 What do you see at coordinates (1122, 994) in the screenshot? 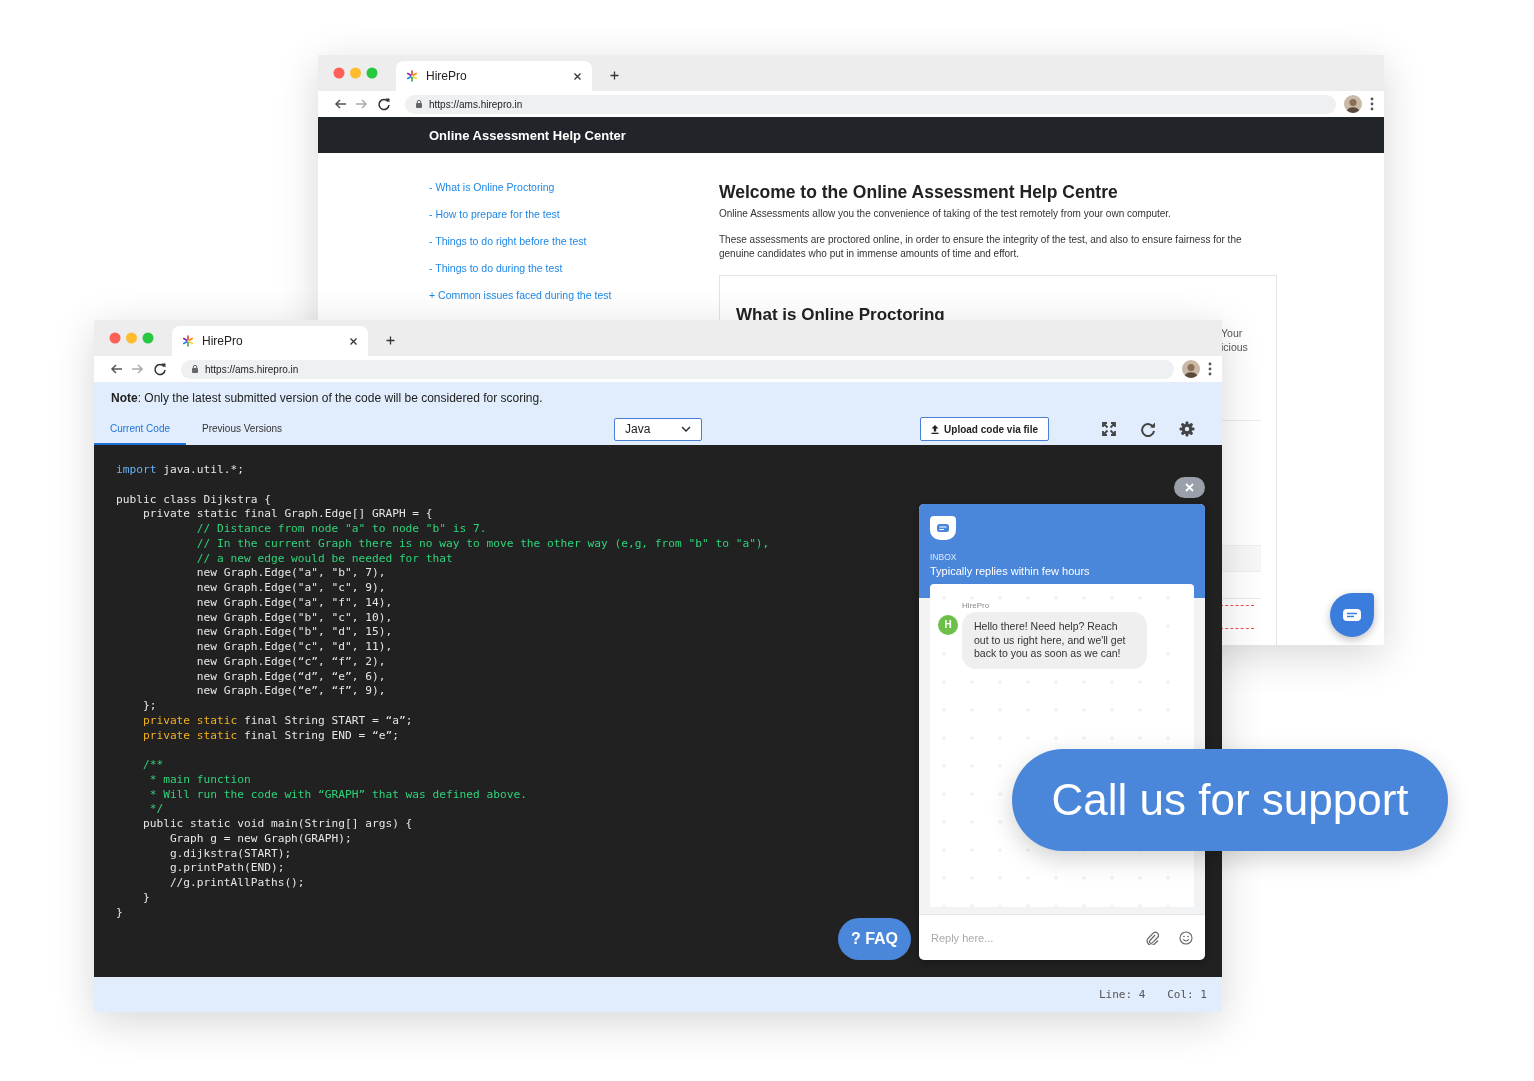
I see `line-indicator: Line: 4` at bounding box center [1122, 994].